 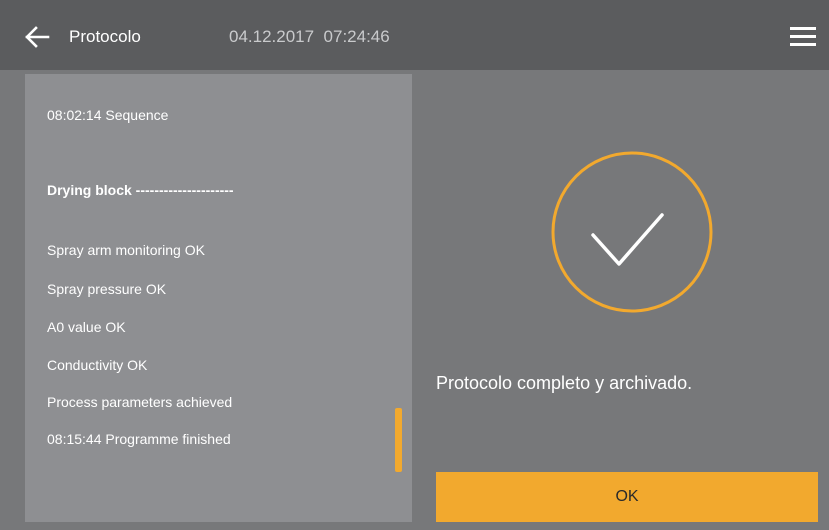 What do you see at coordinates (356, 36) in the screenshot?
I see `time-text: 07:24:46` at bounding box center [356, 36].